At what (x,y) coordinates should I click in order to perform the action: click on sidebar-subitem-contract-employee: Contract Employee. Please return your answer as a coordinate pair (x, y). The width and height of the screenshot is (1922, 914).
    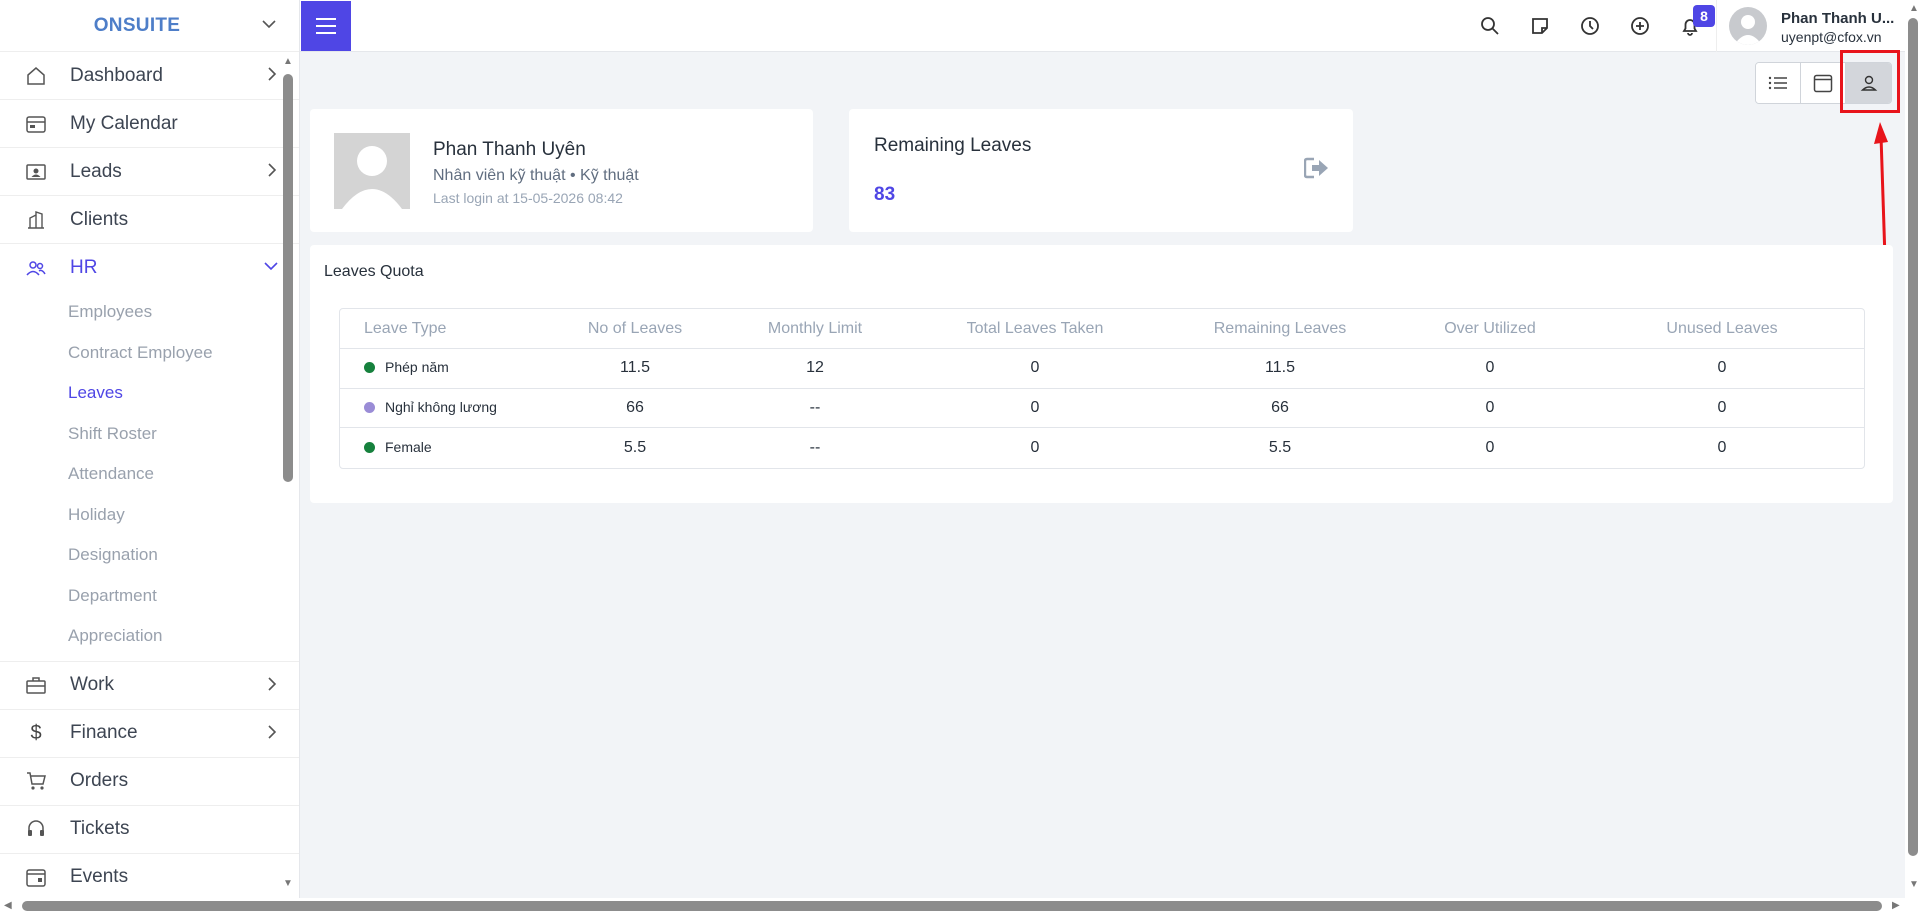
    Looking at the image, I should click on (149, 353).